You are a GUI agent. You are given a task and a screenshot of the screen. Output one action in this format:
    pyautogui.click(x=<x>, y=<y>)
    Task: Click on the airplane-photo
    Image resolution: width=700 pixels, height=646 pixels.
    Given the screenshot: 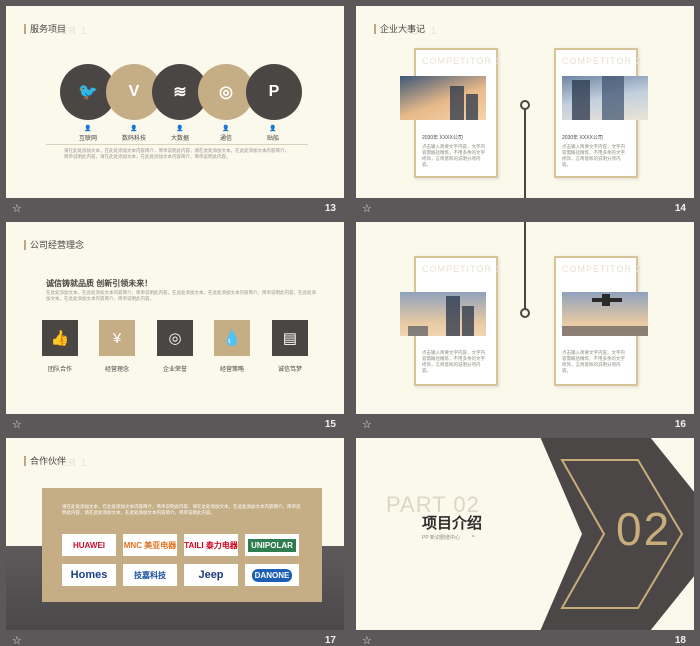 What is the action you would take?
    pyautogui.click(x=605, y=314)
    